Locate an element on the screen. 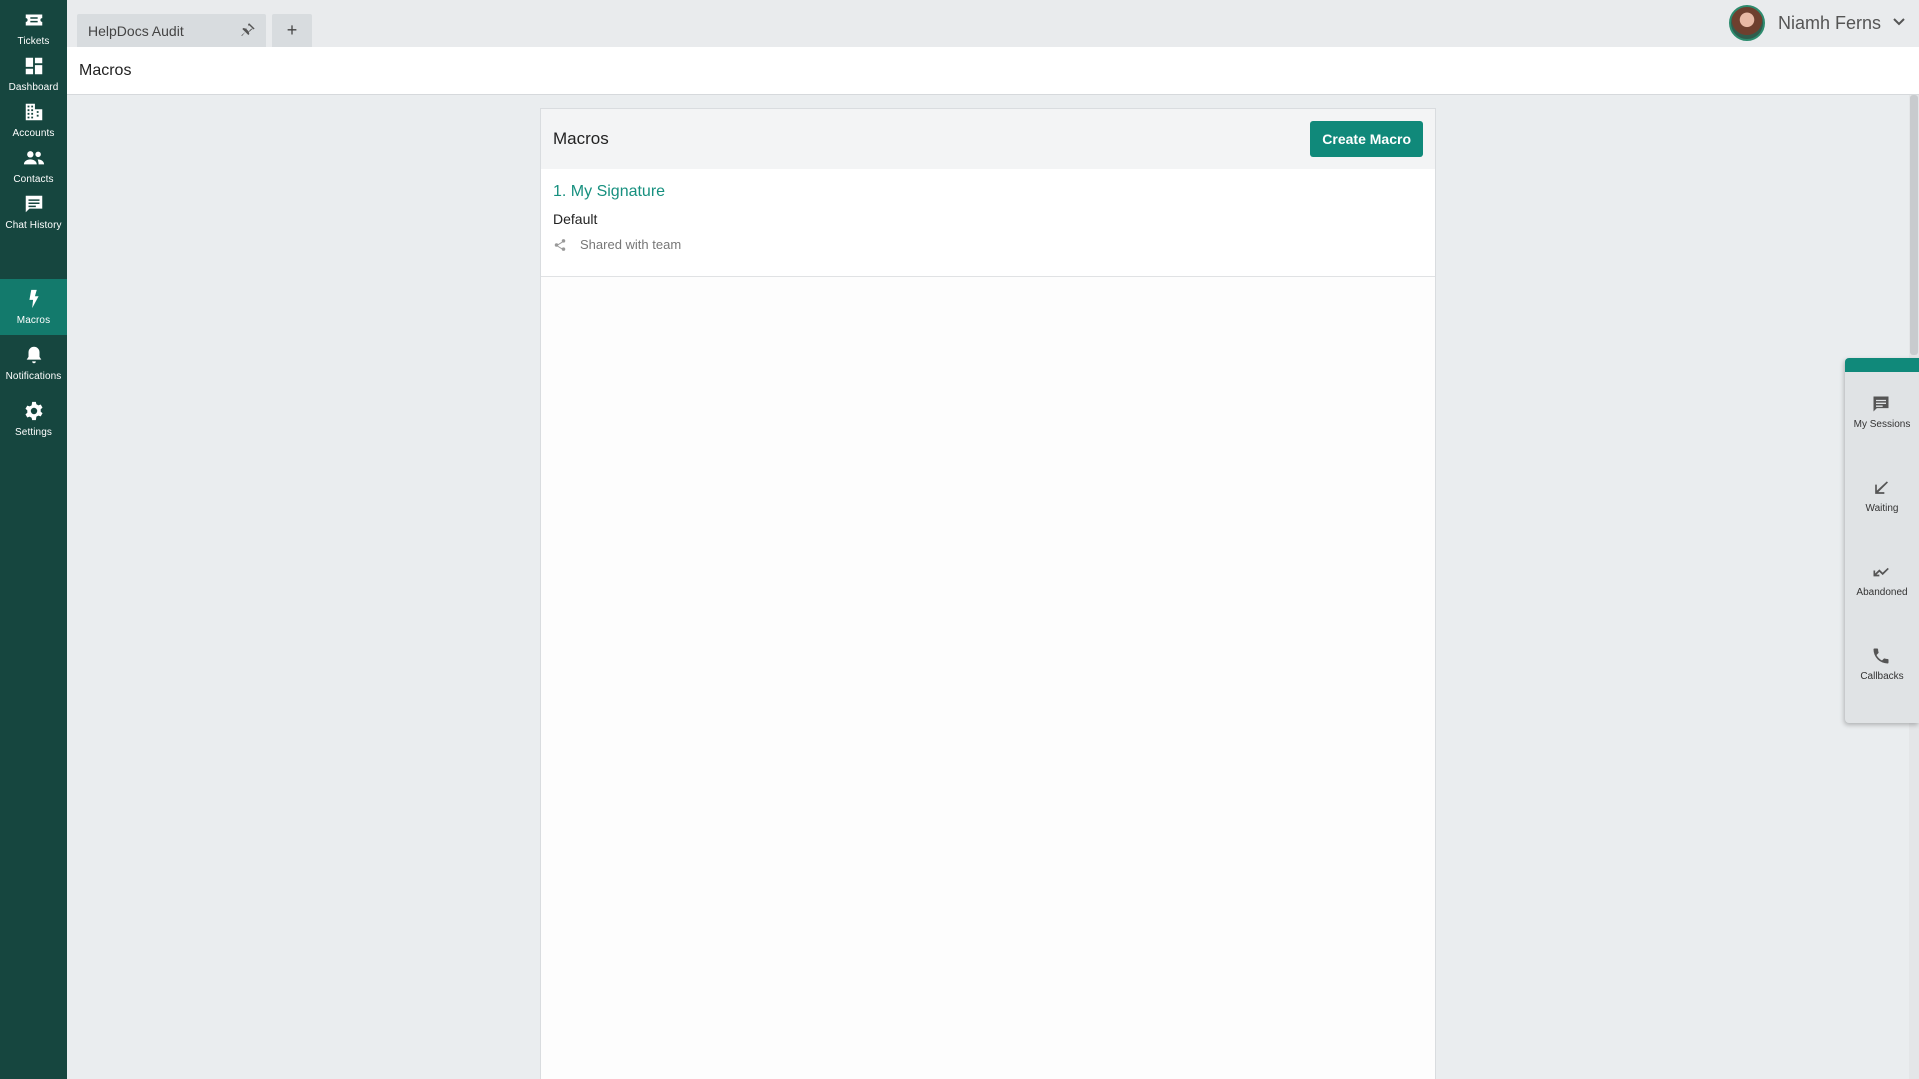 The image size is (1919, 1079). bell-icon is located at coordinates (34, 355).